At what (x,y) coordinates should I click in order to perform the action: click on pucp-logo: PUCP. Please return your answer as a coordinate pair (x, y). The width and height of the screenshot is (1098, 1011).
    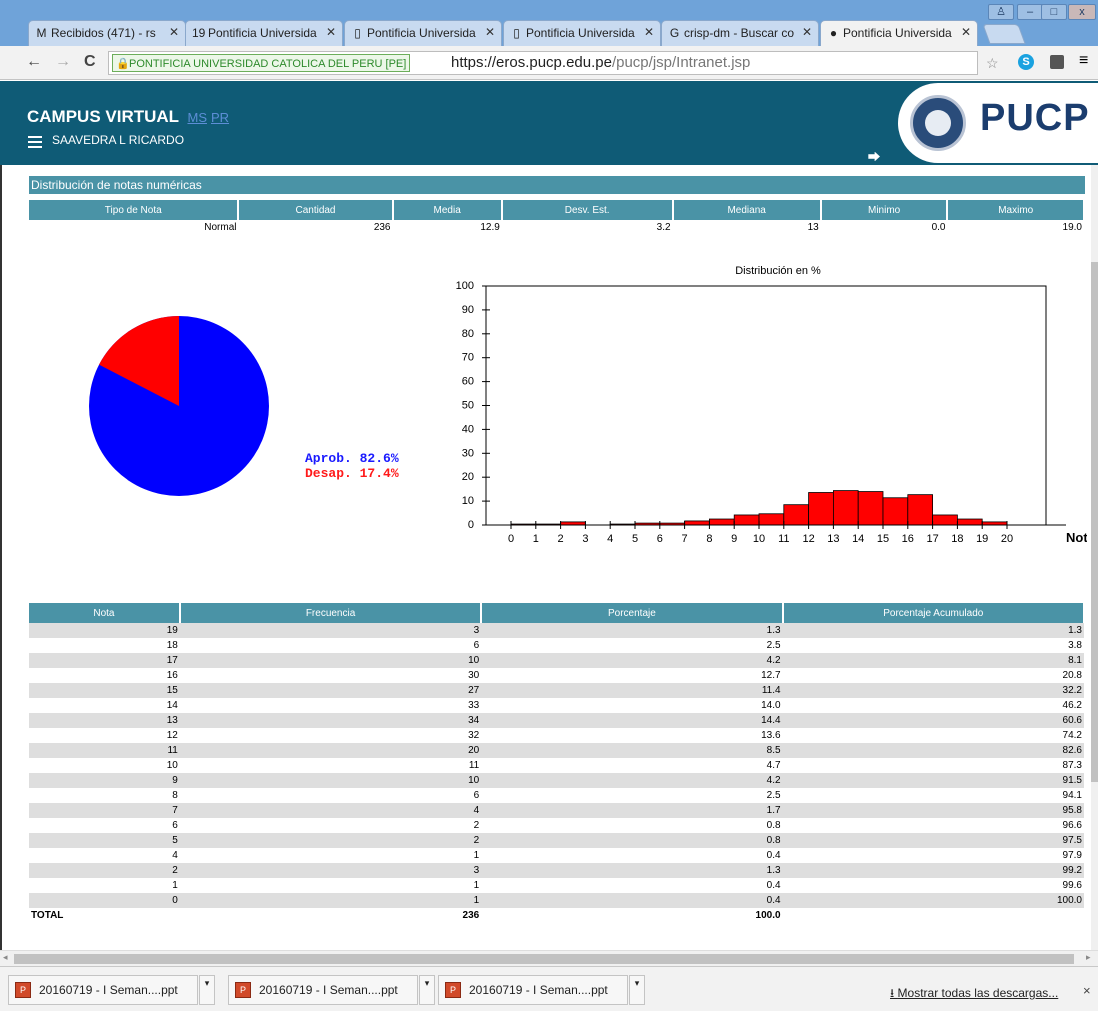
    Looking at the image, I should click on (998, 123).